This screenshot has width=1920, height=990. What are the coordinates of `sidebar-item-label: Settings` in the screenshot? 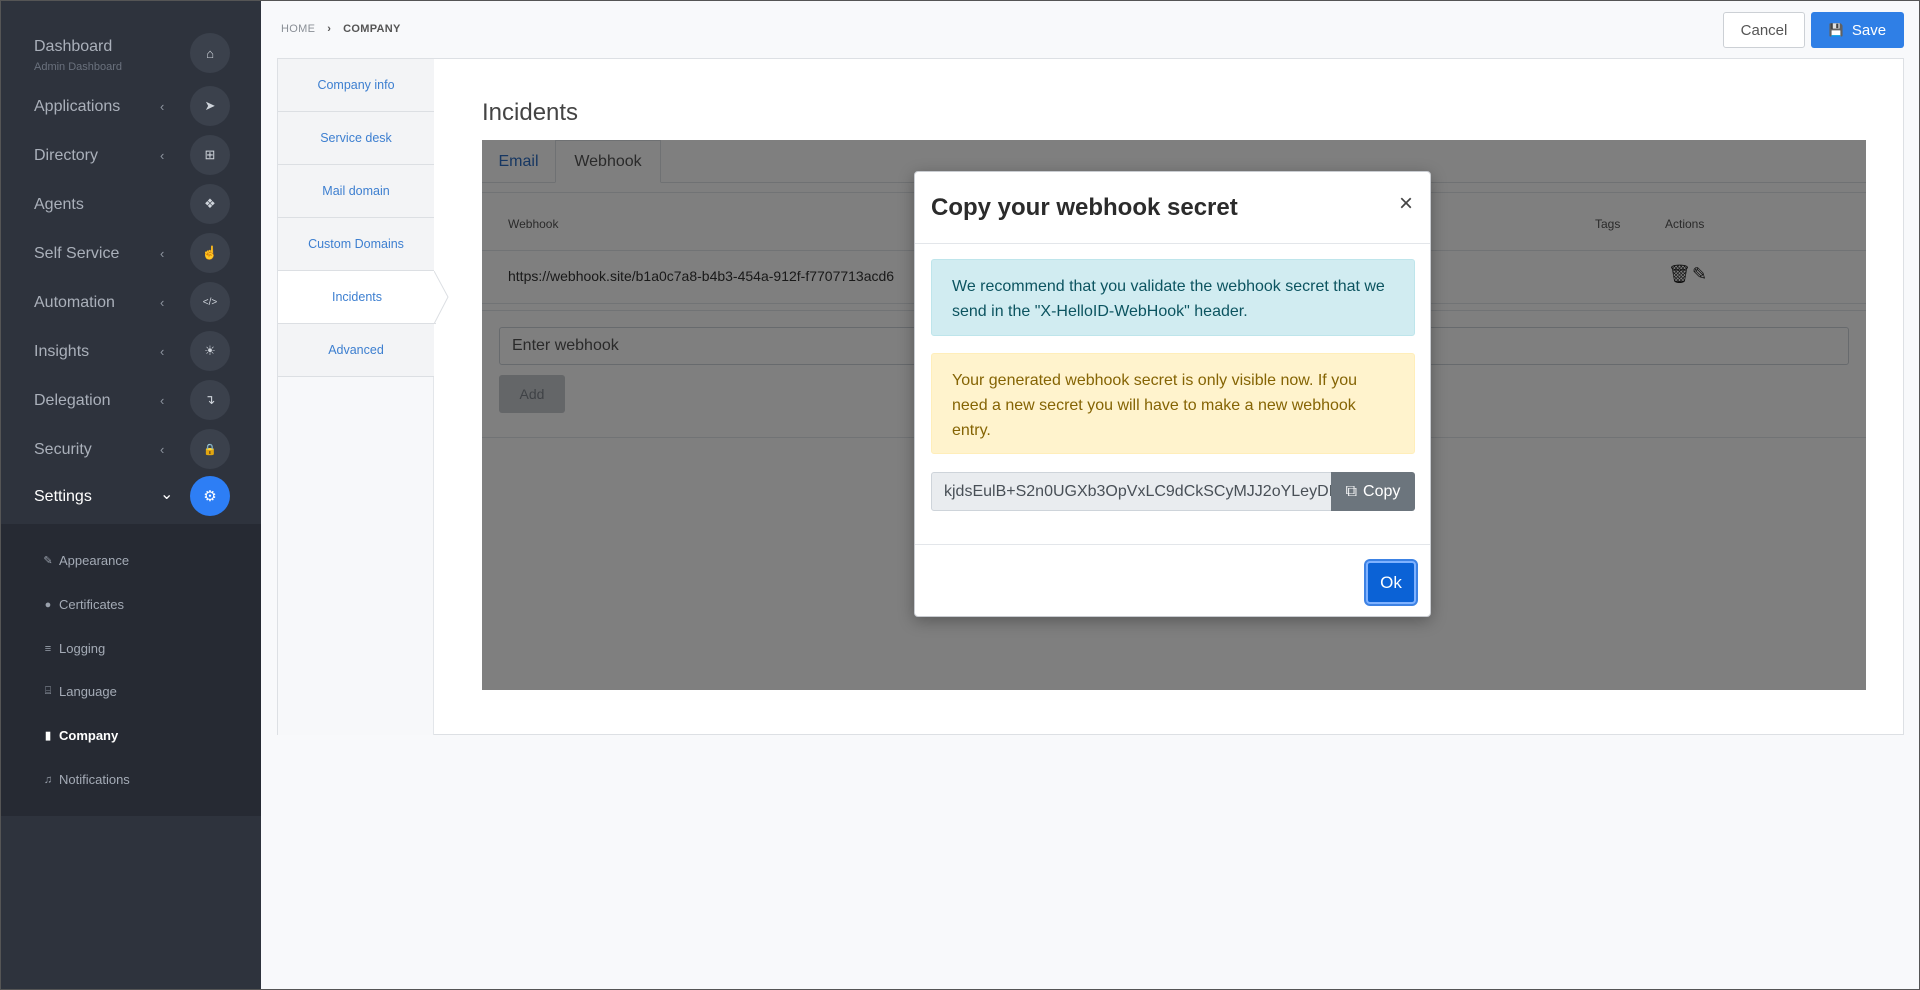 It's located at (63, 496).